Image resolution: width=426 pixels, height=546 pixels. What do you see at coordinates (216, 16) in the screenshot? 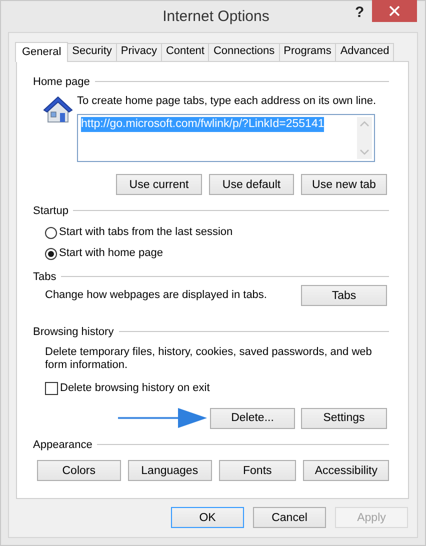
I see `window-title: Internet Options` at bounding box center [216, 16].